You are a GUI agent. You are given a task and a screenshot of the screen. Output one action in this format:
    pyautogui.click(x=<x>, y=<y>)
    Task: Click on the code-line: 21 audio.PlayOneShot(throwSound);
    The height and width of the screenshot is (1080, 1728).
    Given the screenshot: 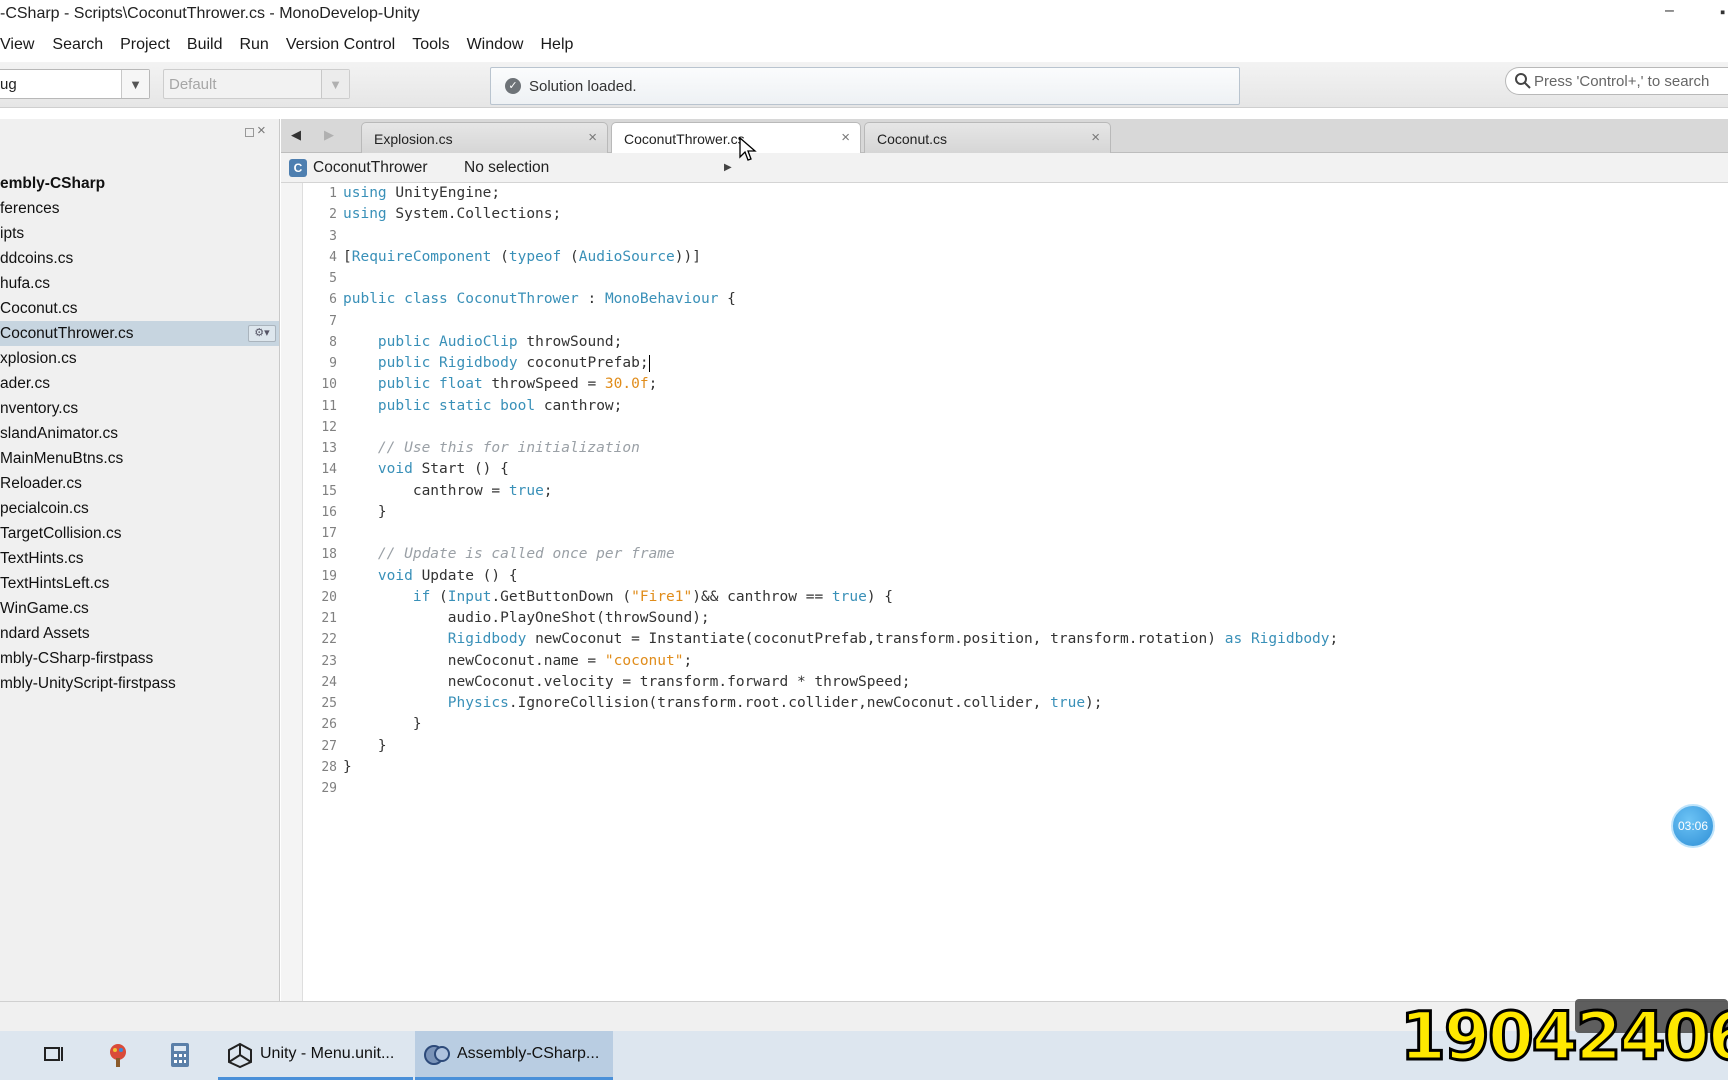 What is the action you would take?
    pyautogui.click(x=1015, y=618)
    